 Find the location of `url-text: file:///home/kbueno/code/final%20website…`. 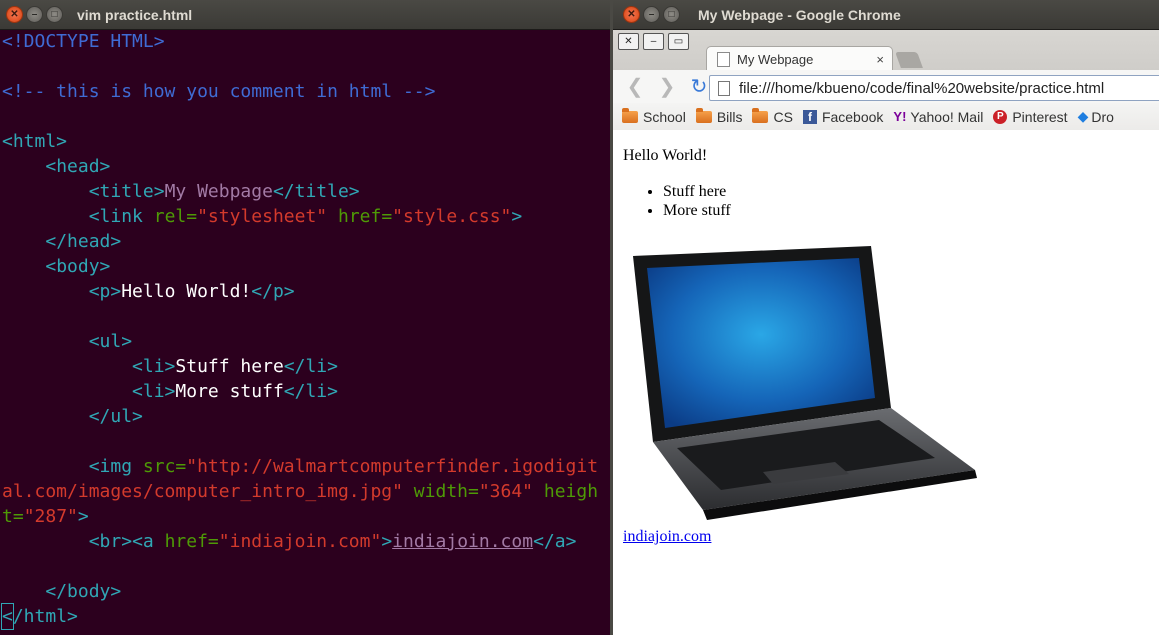

url-text: file:///home/kbueno/code/final%20website… is located at coordinates (922, 88).